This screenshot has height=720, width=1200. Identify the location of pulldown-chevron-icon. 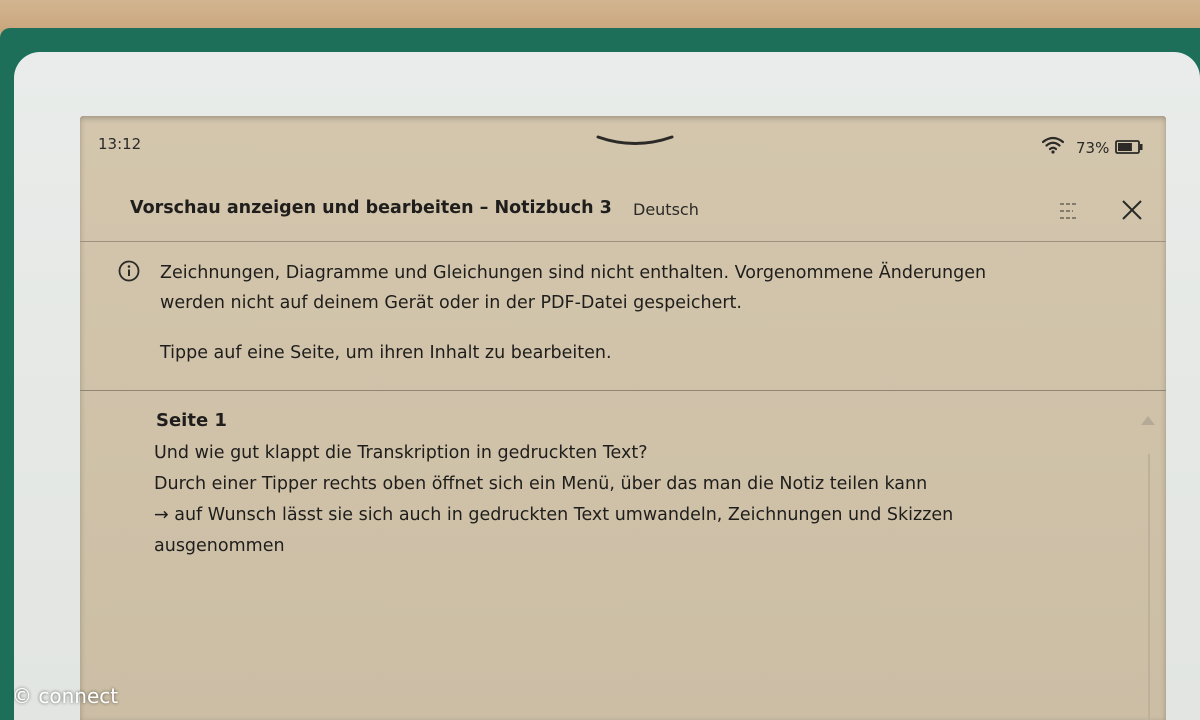
(635, 141).